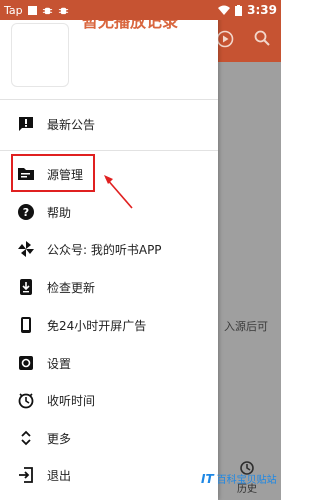 This screenshot has width=320, height=500. I want to click on pinwheel-icon, so click(26, 249).